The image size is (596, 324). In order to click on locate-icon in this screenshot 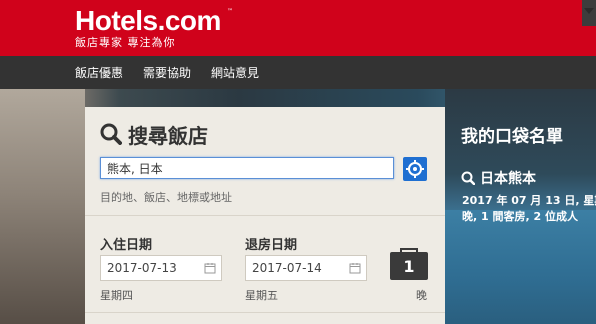, I will do `click(415, 169)`.